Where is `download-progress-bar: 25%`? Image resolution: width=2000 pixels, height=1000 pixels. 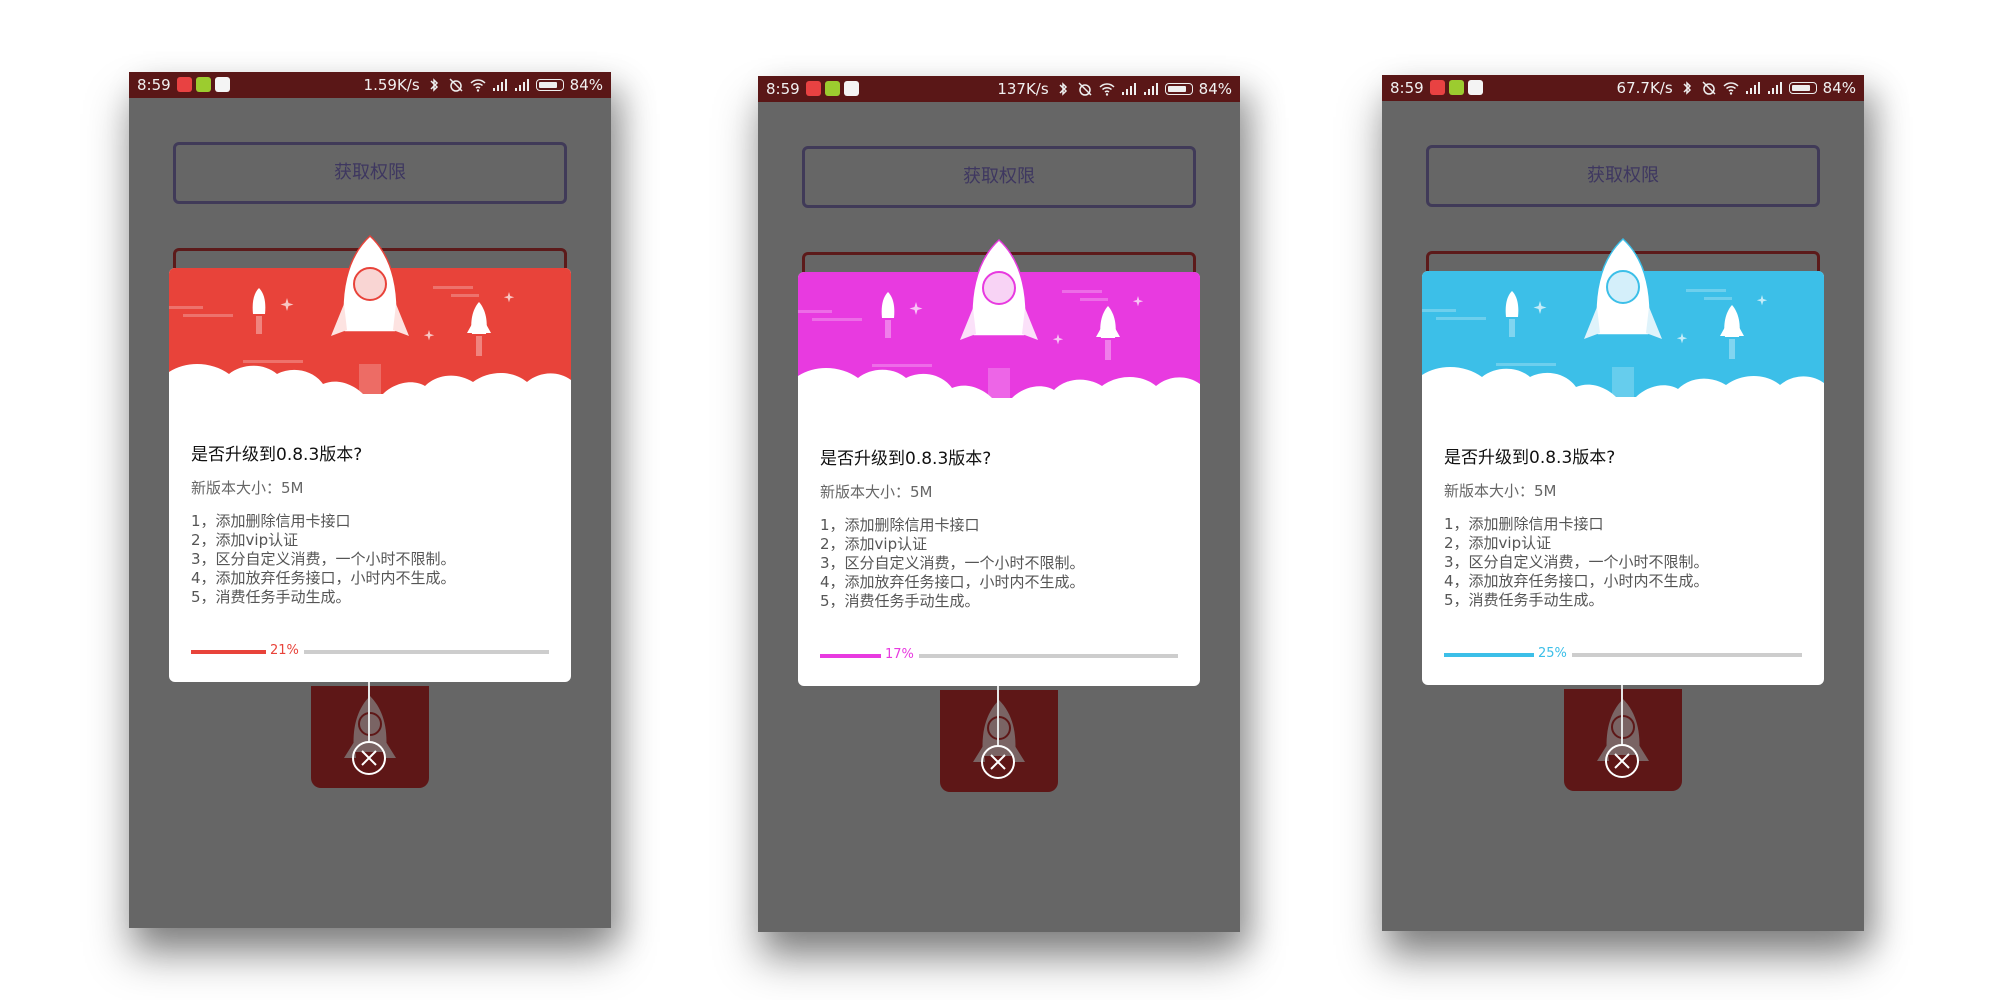
download-progress-bar: 25% is located at coordinates (1623, 654).